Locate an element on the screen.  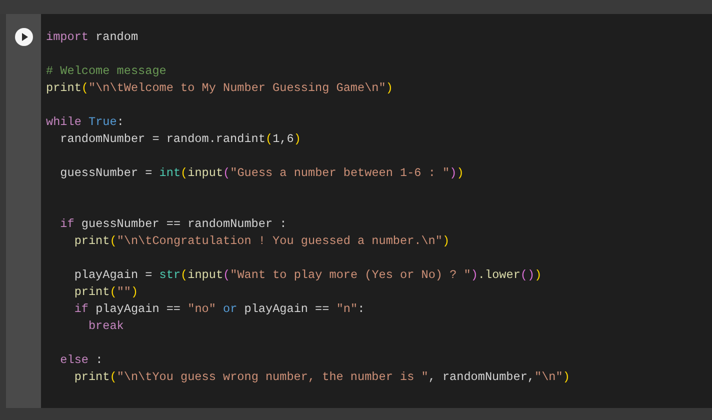
run-button is located at coordinates (23, 37).